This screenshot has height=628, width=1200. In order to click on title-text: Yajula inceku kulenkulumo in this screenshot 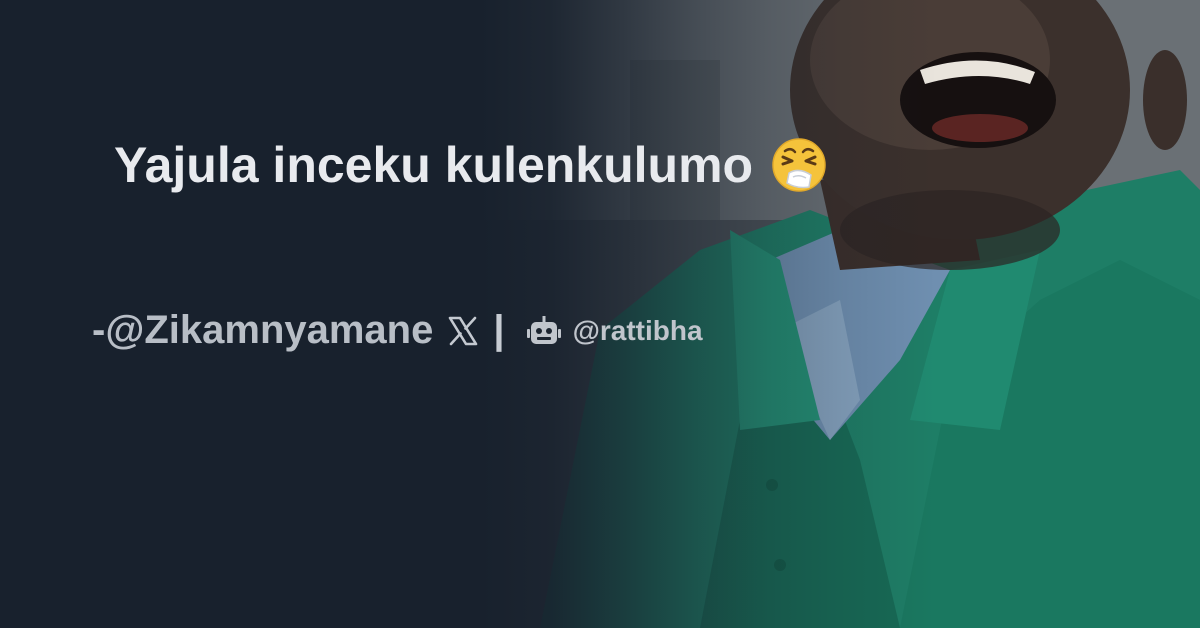, I will do `click(434, 165)`.